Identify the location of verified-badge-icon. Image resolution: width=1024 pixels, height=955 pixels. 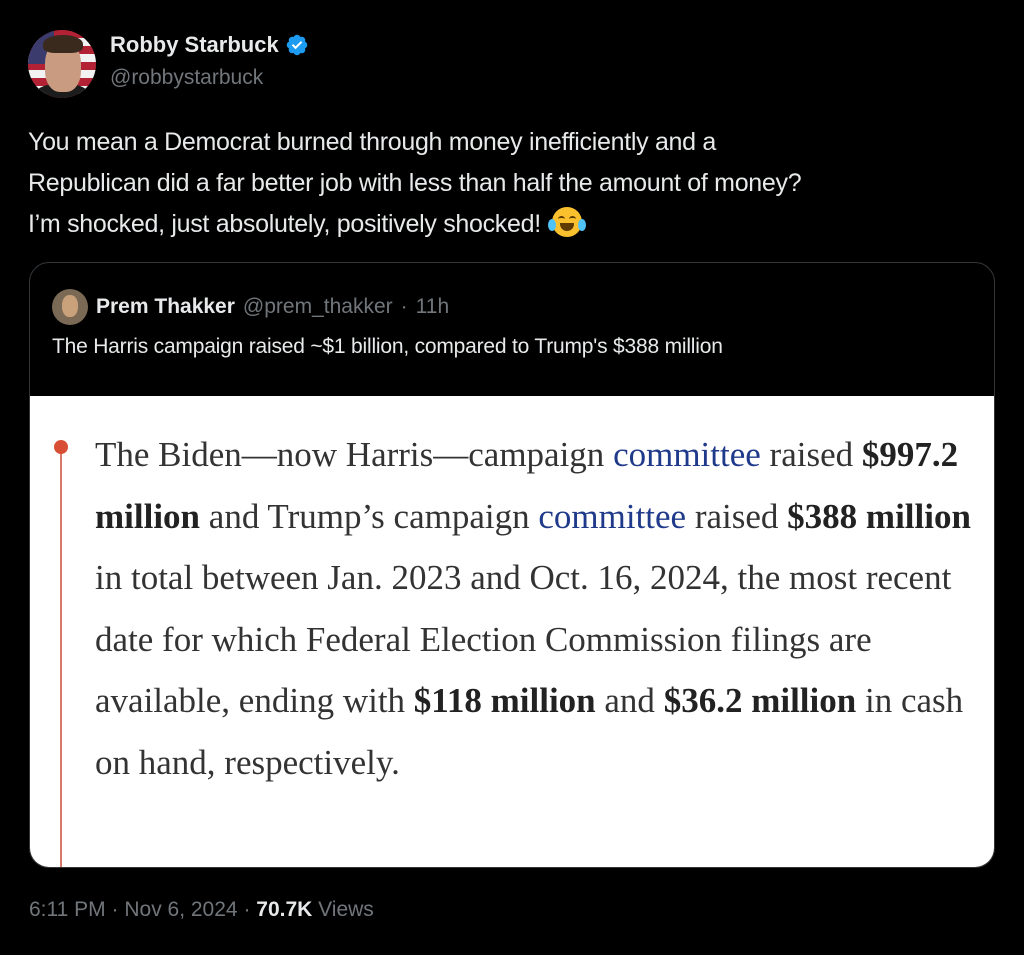
(296, 45).